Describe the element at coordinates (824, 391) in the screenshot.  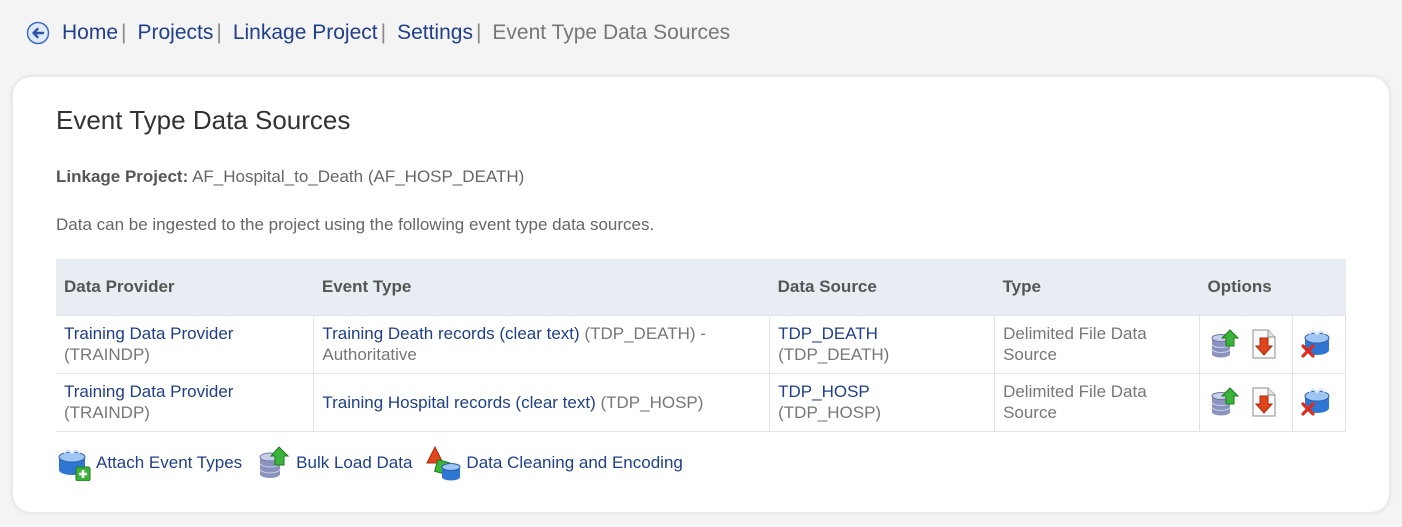
I see `data-source-link: TDP_HOSP` at that location.